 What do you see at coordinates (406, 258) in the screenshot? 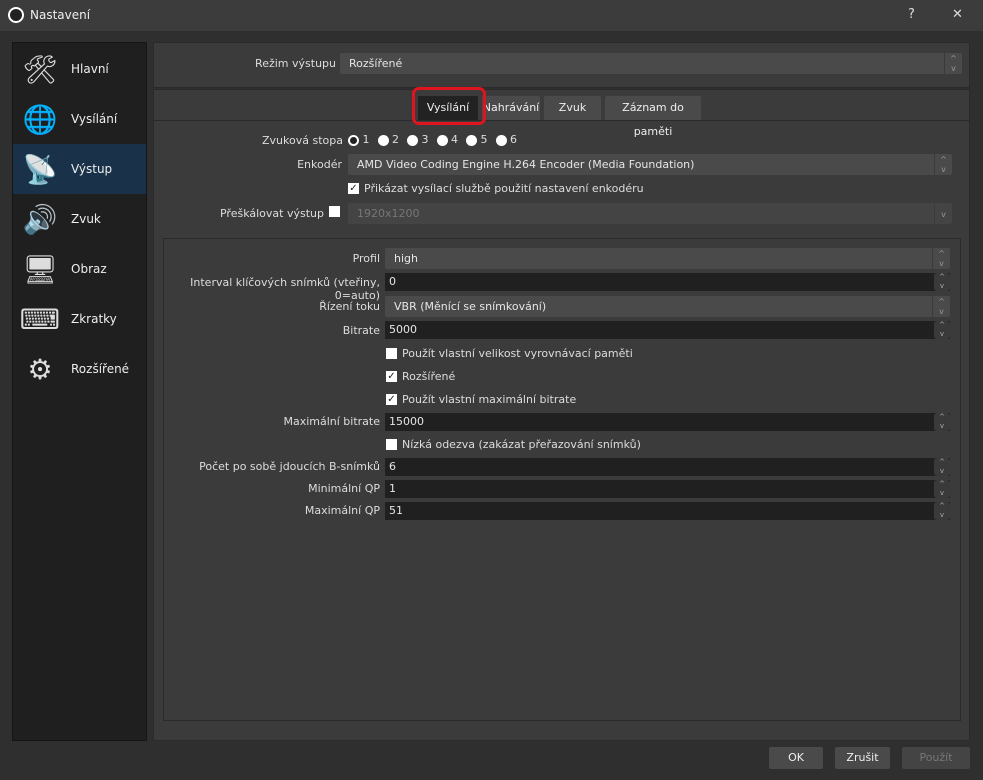
I see `profile-value: high` at bounding box center [406, 258].